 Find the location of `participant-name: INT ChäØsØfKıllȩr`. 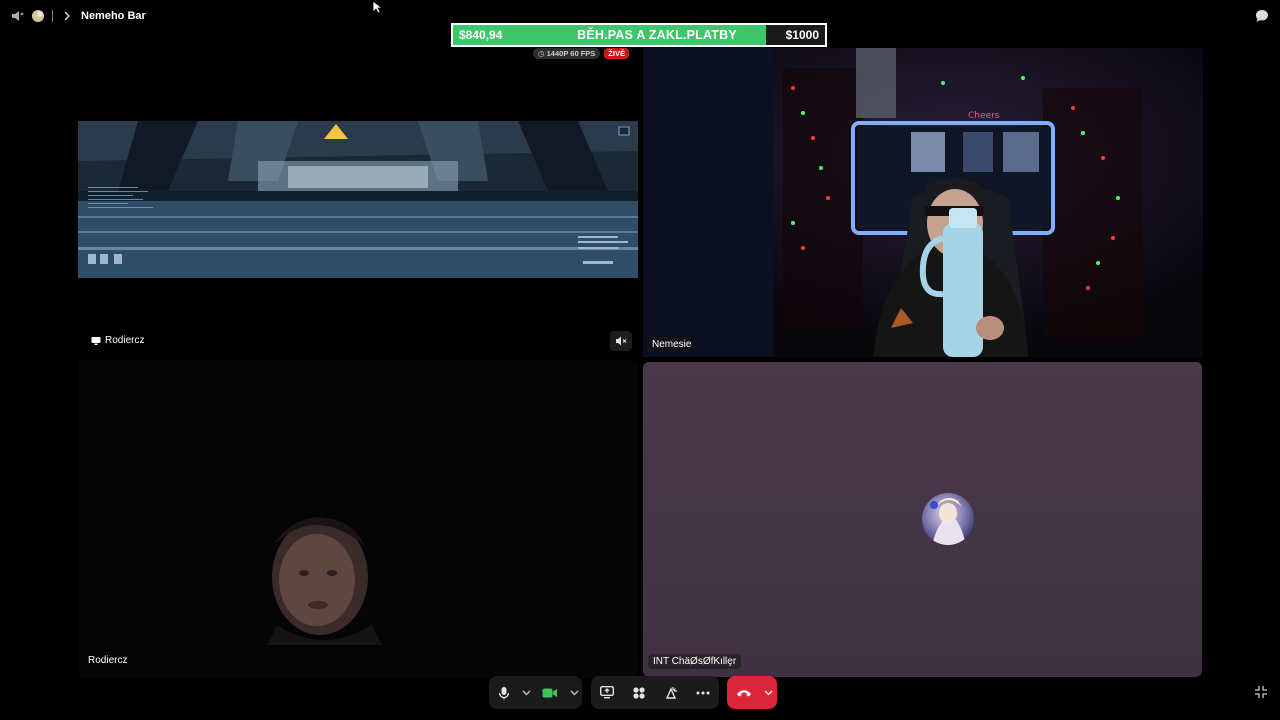

participant-name: INT ChäØsØfKıllȩr is located at coordinates (695, 661).